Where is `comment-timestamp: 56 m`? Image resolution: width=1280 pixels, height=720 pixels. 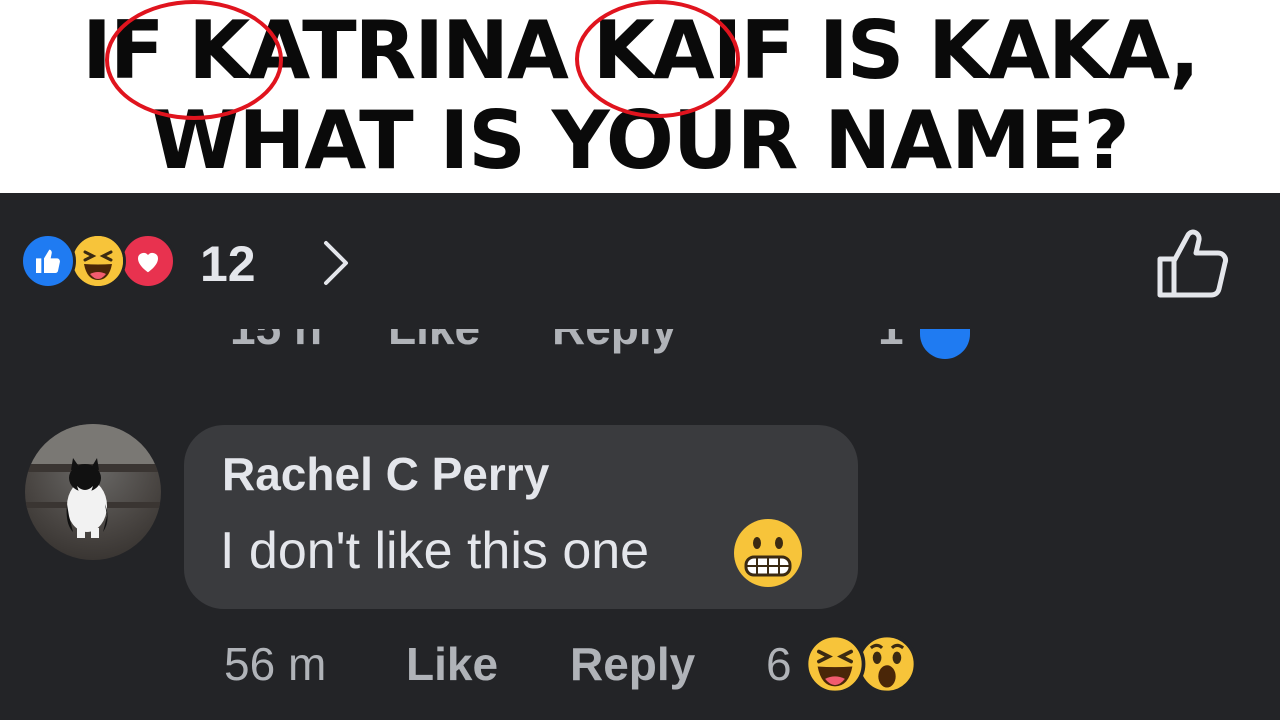
comment-timestamp: 56 m is located at coordinates (275, 664).